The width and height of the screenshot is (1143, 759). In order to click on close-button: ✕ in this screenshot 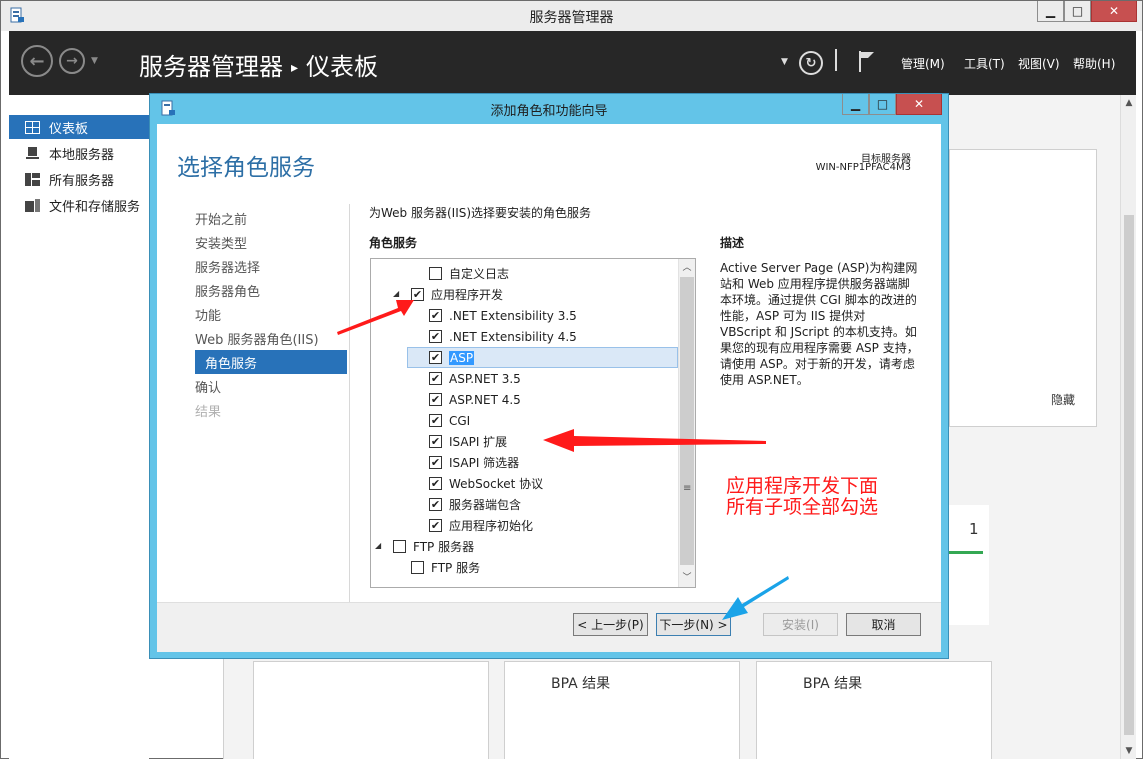, I will do `click(1114, 11)`.